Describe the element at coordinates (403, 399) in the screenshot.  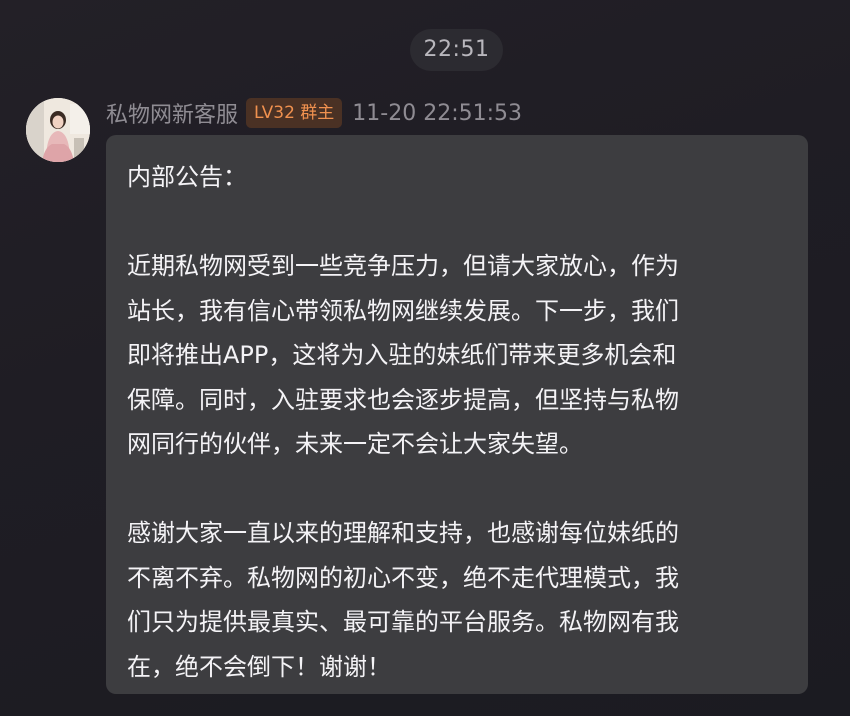
I see `message-line: 保障。同时，入驻要求也会逐步提高，但坚持与私物` at that location.